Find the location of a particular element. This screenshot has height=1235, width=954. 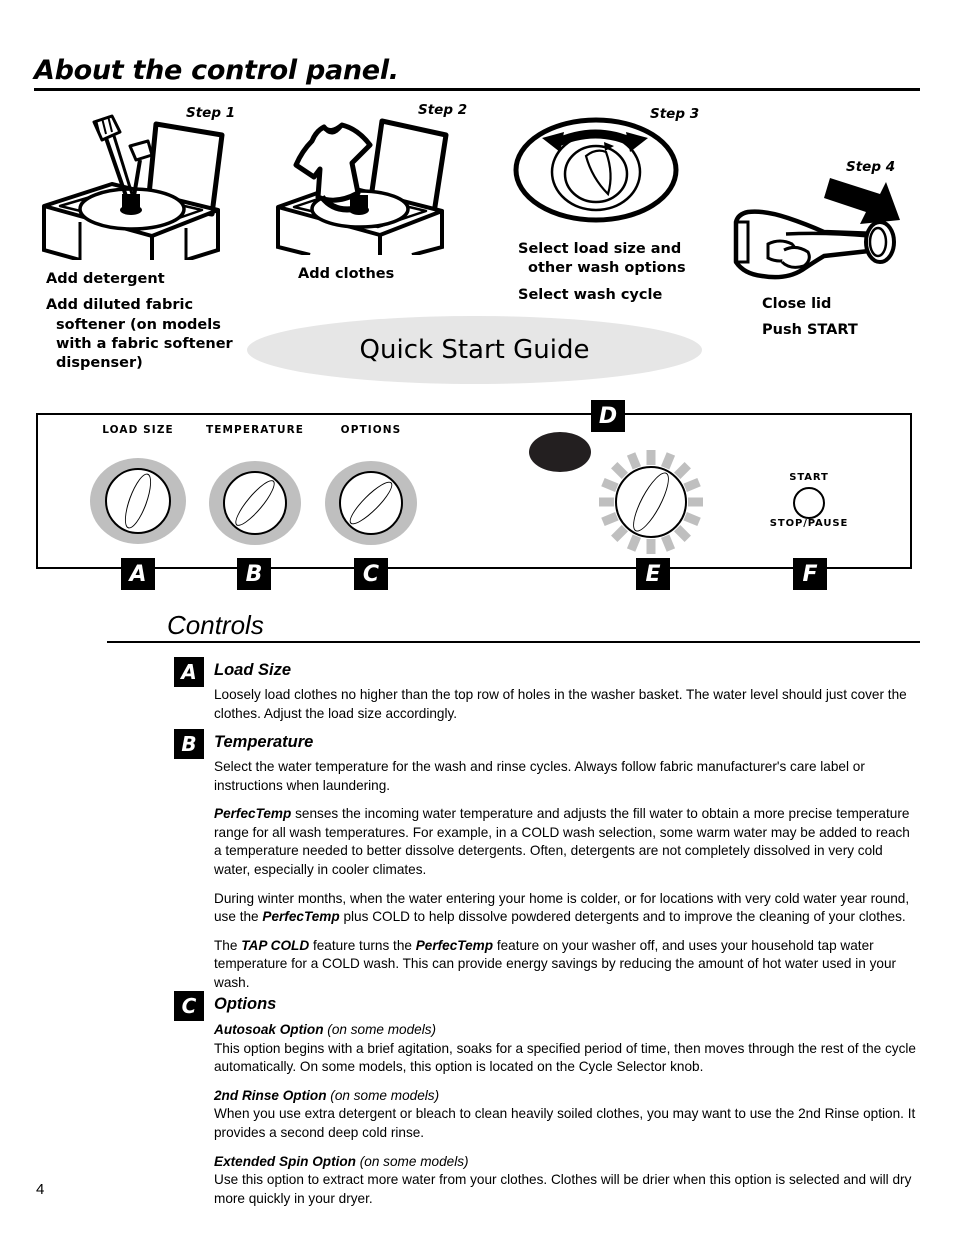

knob-load-size is located at coordinates (138, 501).